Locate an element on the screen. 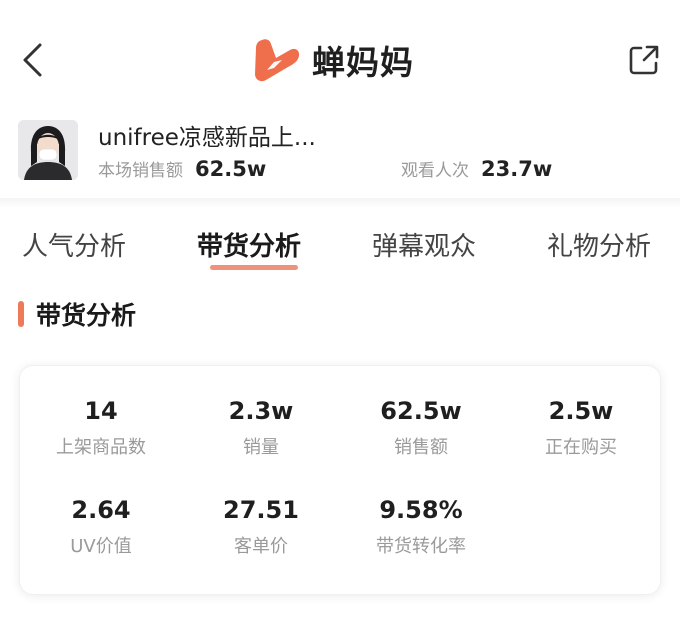 Image resolution: width=680 pixels, height=618 pixels. views-stat: 观看人次 23.7w is located at coordinates (476, 168).